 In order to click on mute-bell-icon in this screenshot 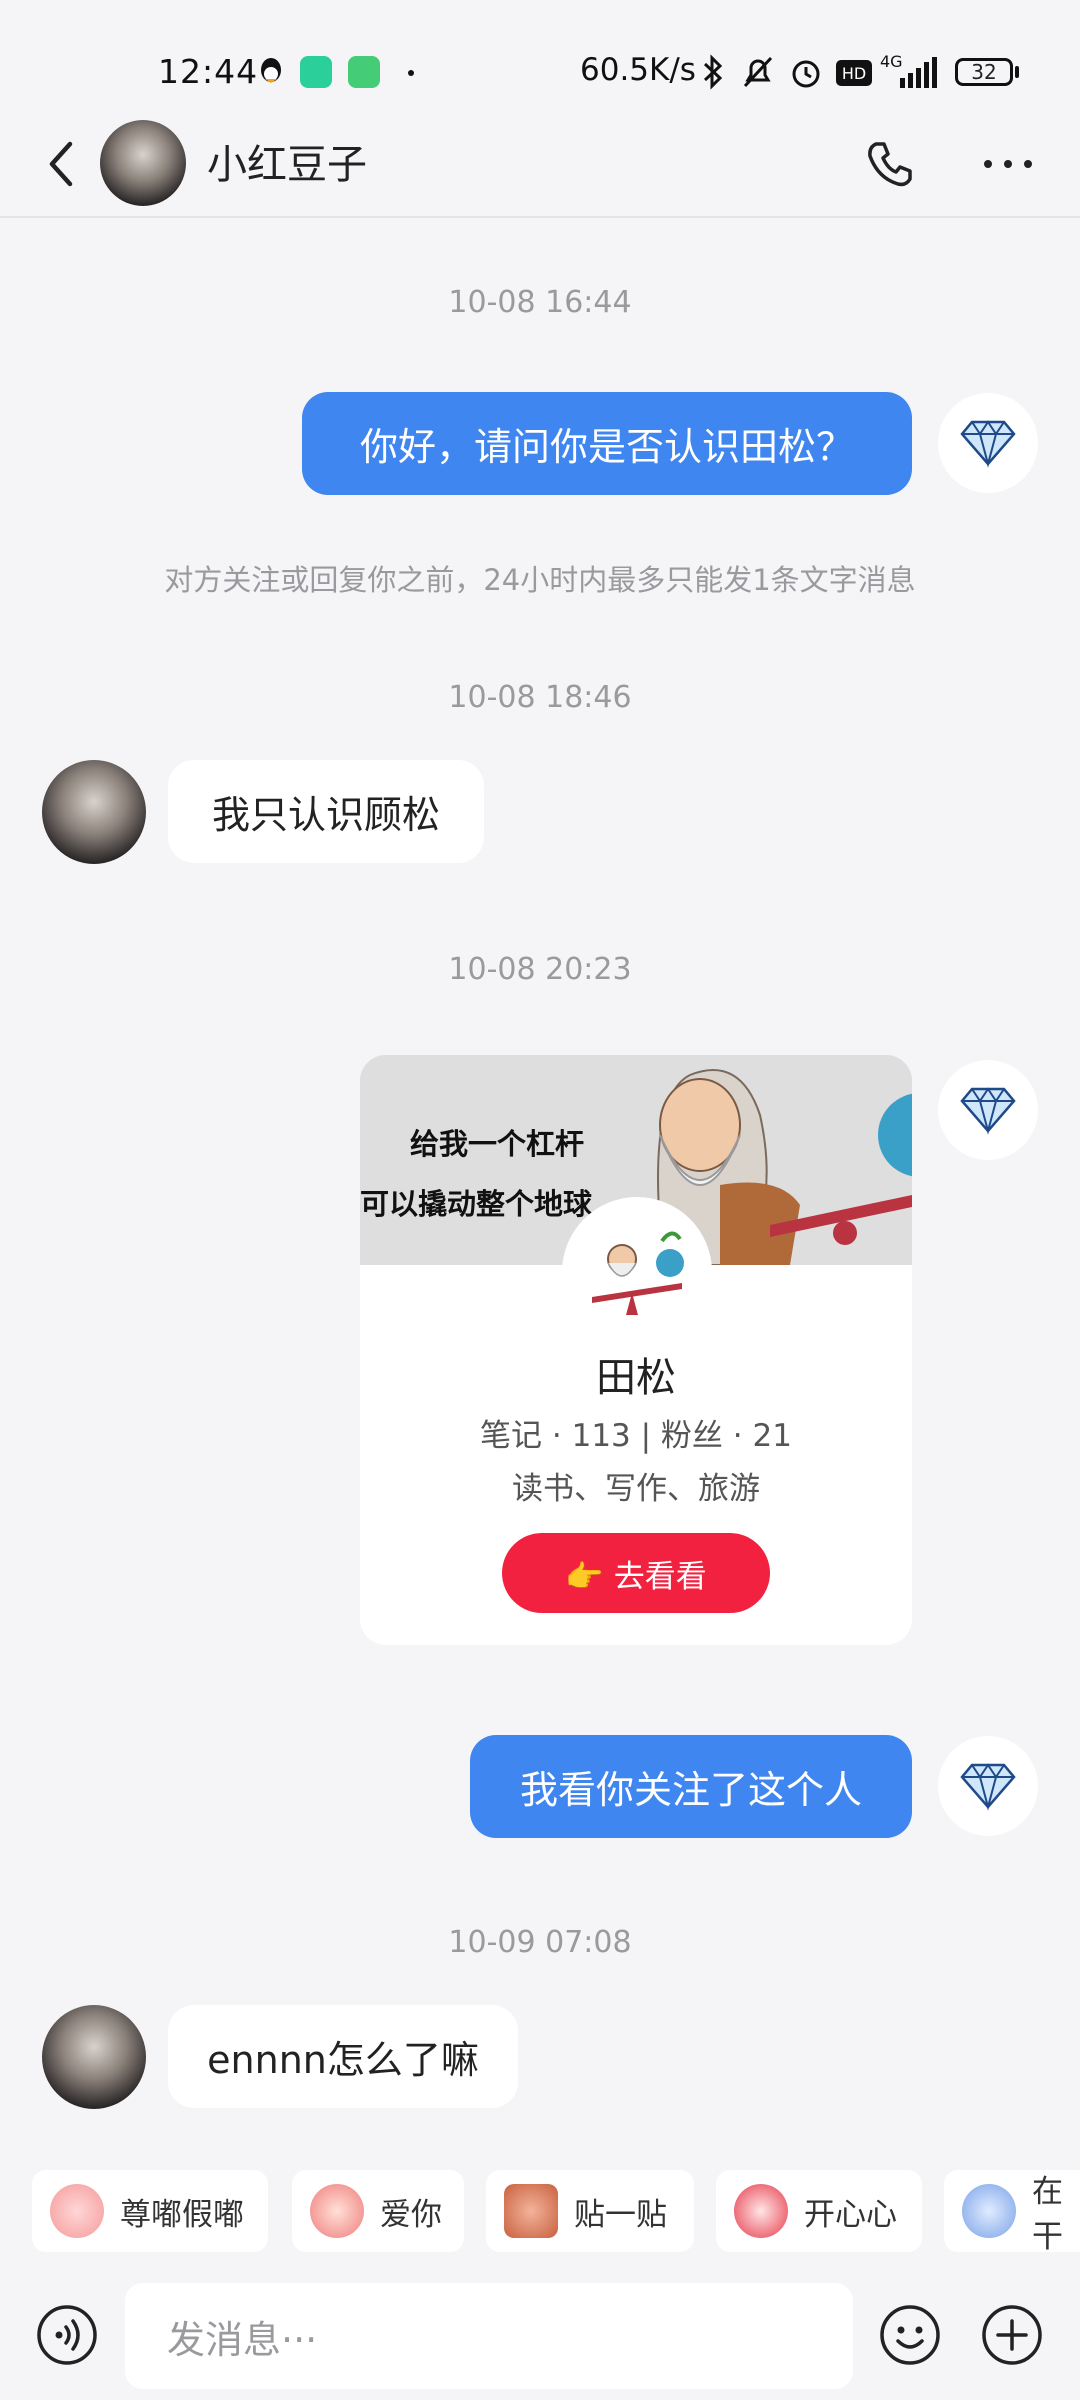, I will do `click(758, 74)`.